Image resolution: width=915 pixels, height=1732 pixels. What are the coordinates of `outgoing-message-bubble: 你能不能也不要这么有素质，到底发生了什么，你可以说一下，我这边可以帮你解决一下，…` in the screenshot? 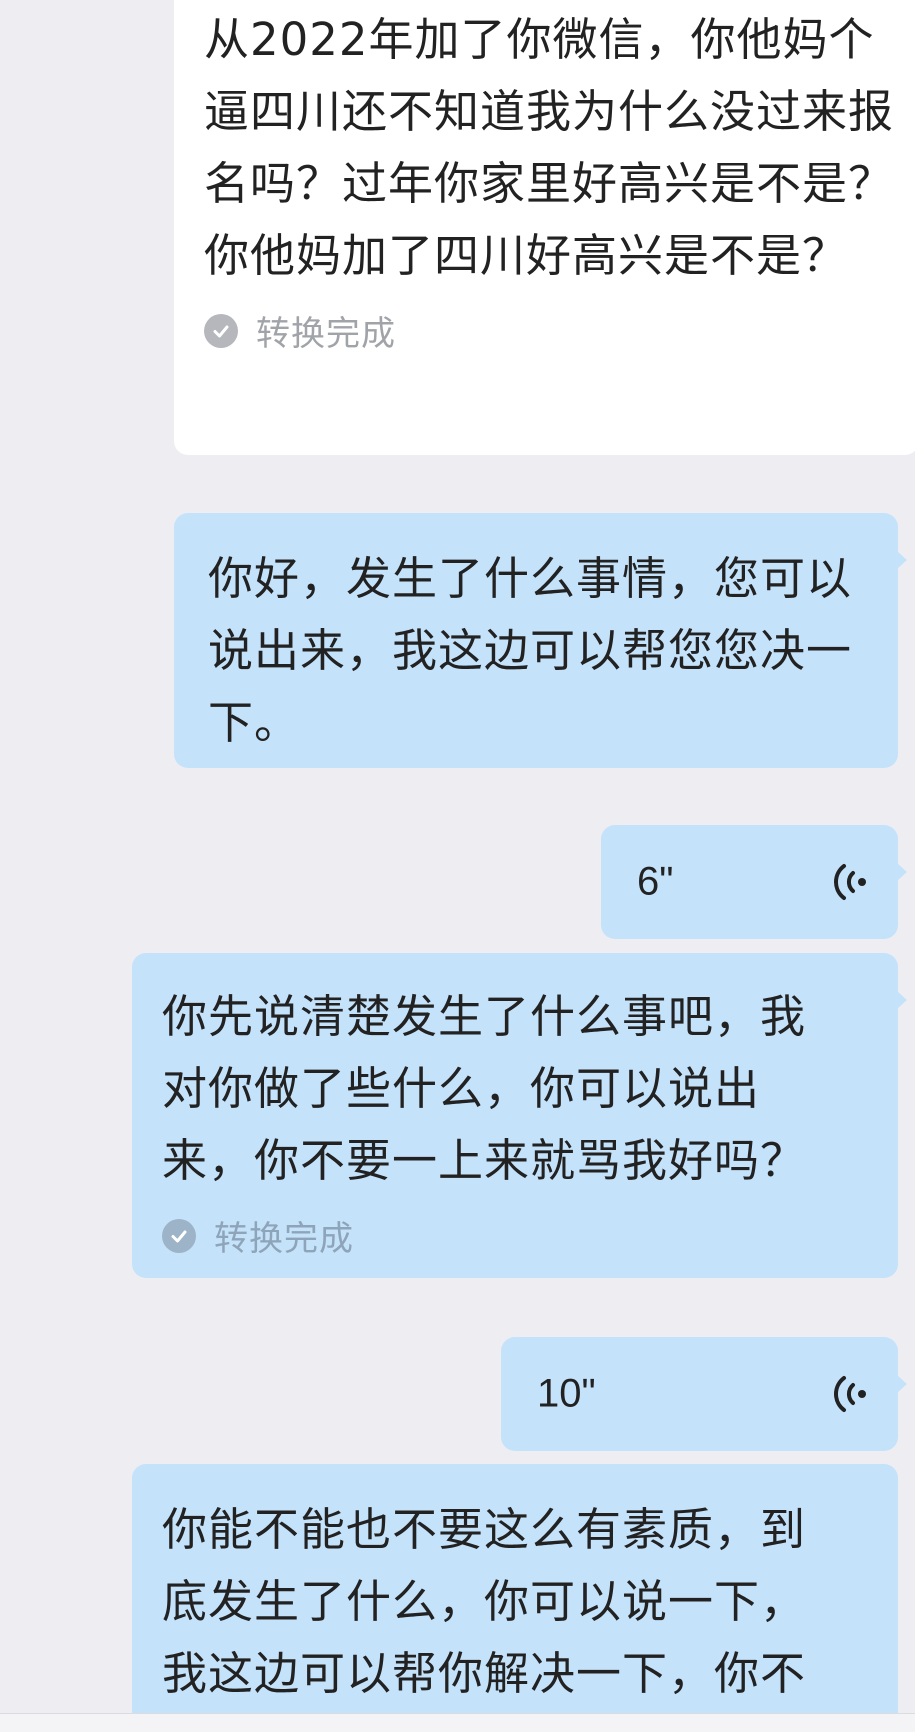 It's located at (515, 1598).